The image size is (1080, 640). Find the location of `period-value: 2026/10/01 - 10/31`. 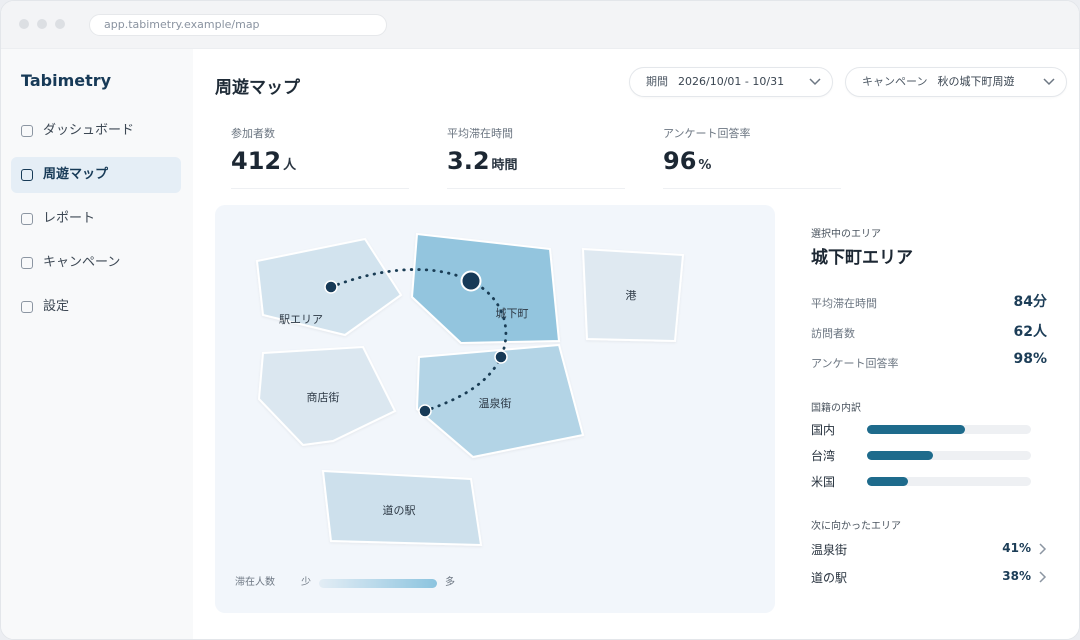

period-value: 2026/10/01 - 10/31 is located at coordinates (731, 81).